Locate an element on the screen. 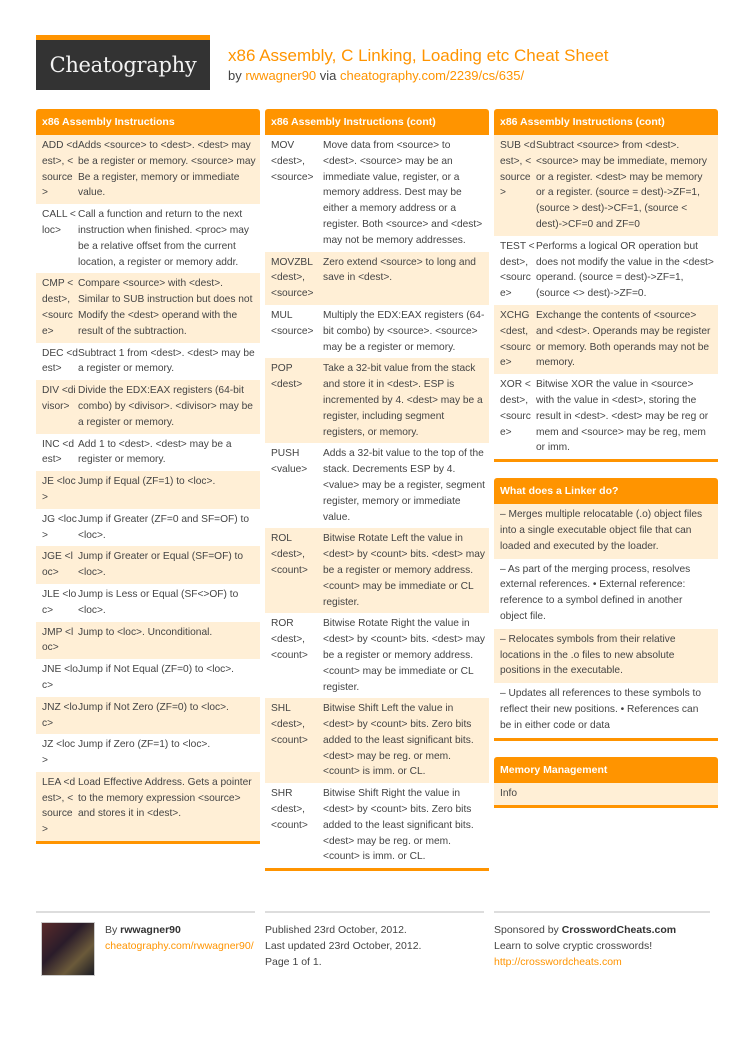  instruction-mnemonic: DIV <divisor> is located at coordinates (59, 398).